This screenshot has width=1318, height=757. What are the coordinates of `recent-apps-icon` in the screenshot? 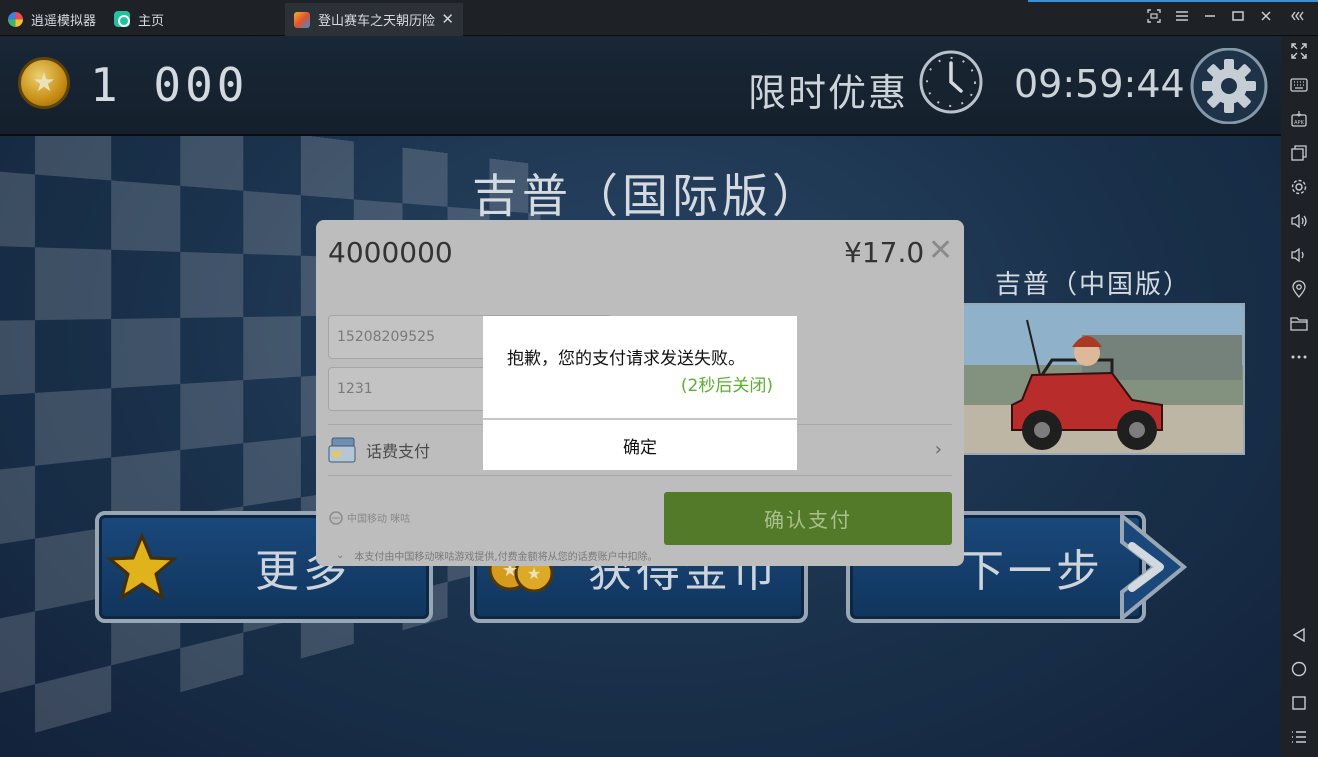 It's located at (1299, 703).